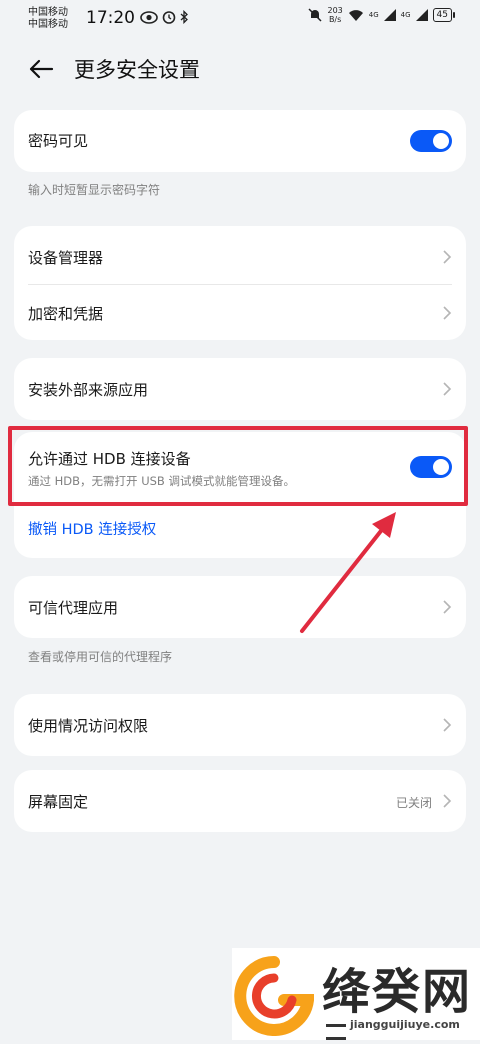 This screenshot has width=480, height=1044. I want to click on trusted-agents-card: 可信代理应用, so click(240, 607).